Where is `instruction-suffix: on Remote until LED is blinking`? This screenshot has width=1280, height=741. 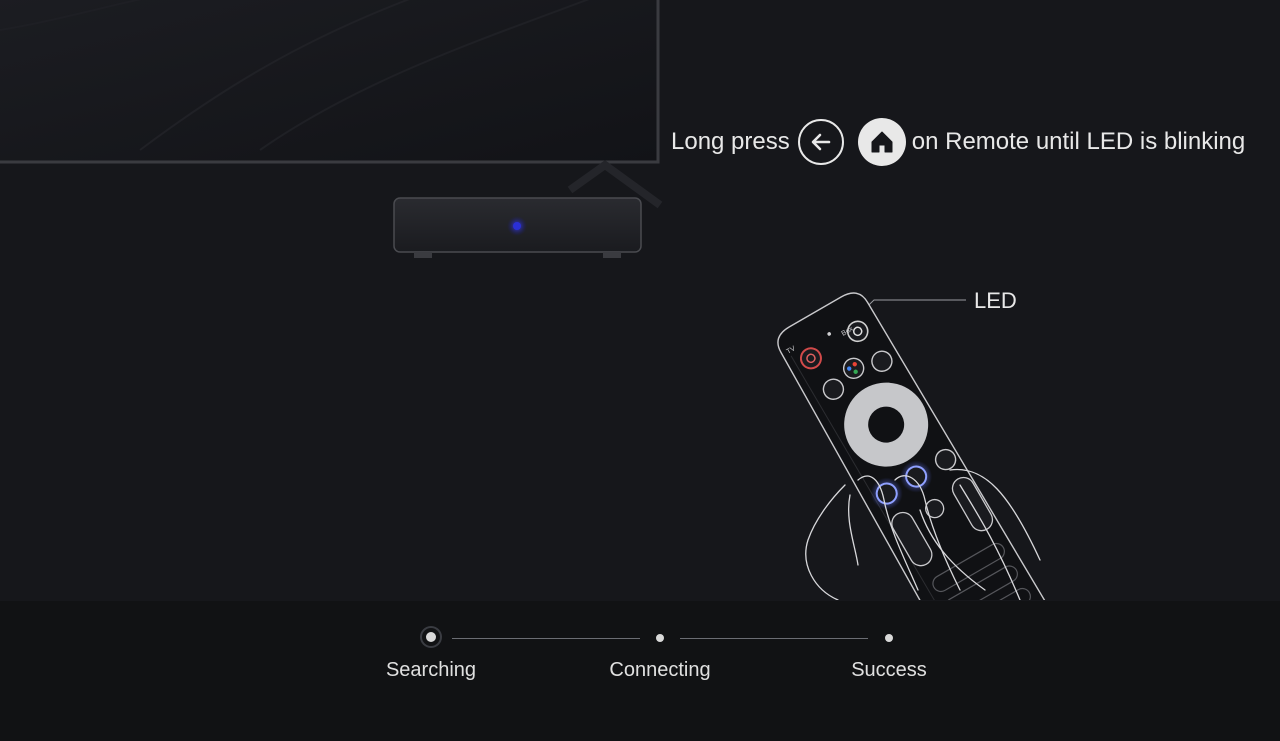
instruction-suffix: on Remote until LED is blinking is located at coordinates (1078, 141).